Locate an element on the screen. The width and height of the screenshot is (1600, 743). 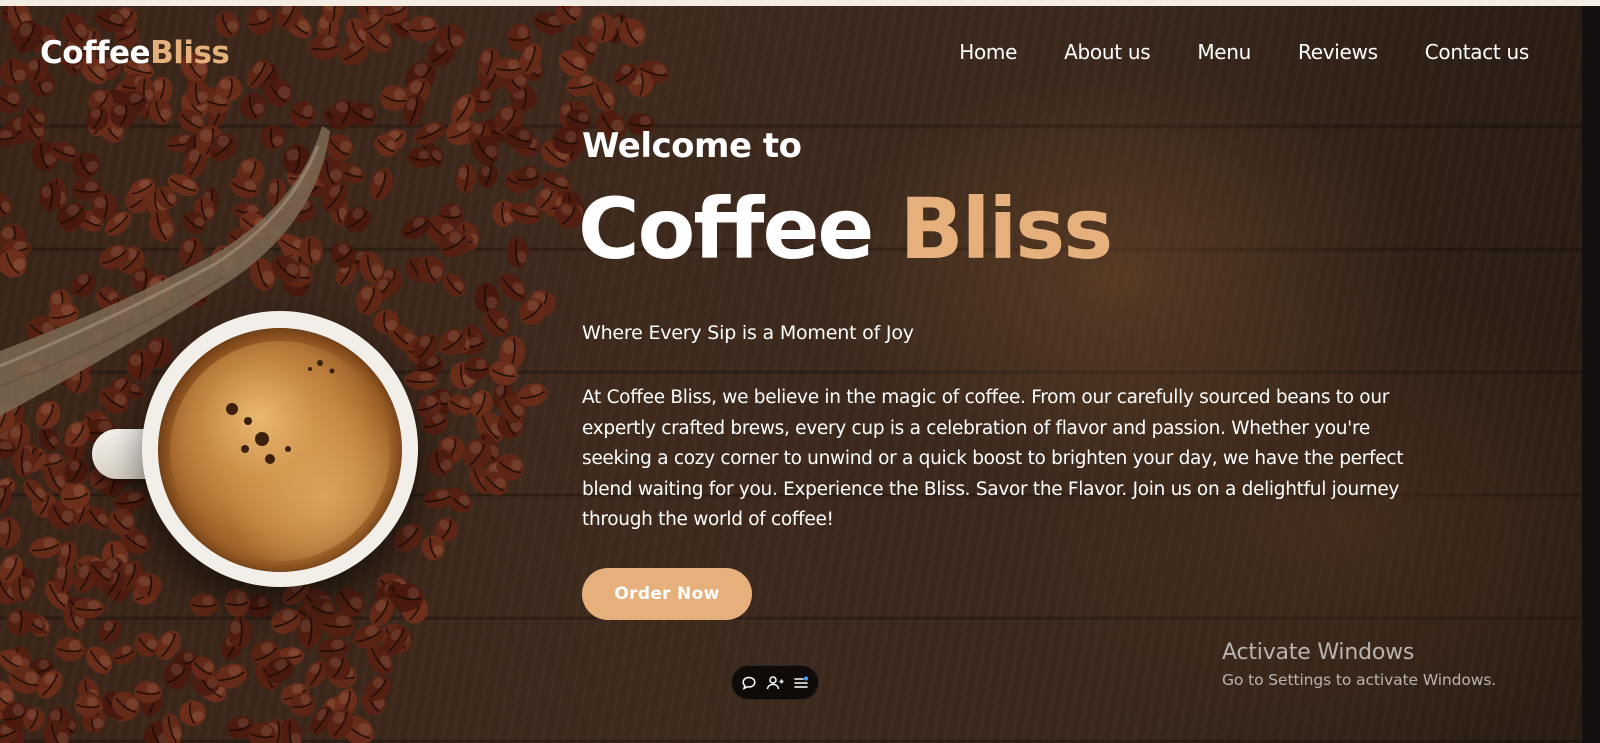
hero-title-part2: Bliss is located at coordinates (1006, 229).